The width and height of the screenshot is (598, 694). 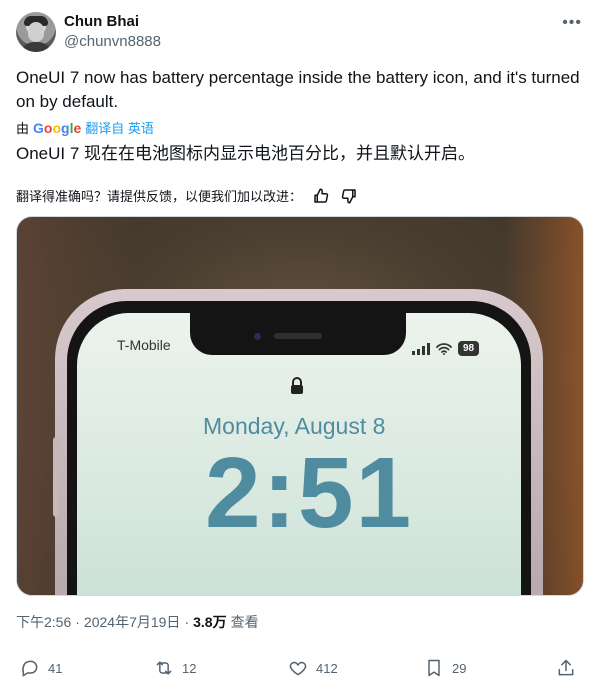 I want to click on author-name: Chun Bhai, so click(x=101, y=21).